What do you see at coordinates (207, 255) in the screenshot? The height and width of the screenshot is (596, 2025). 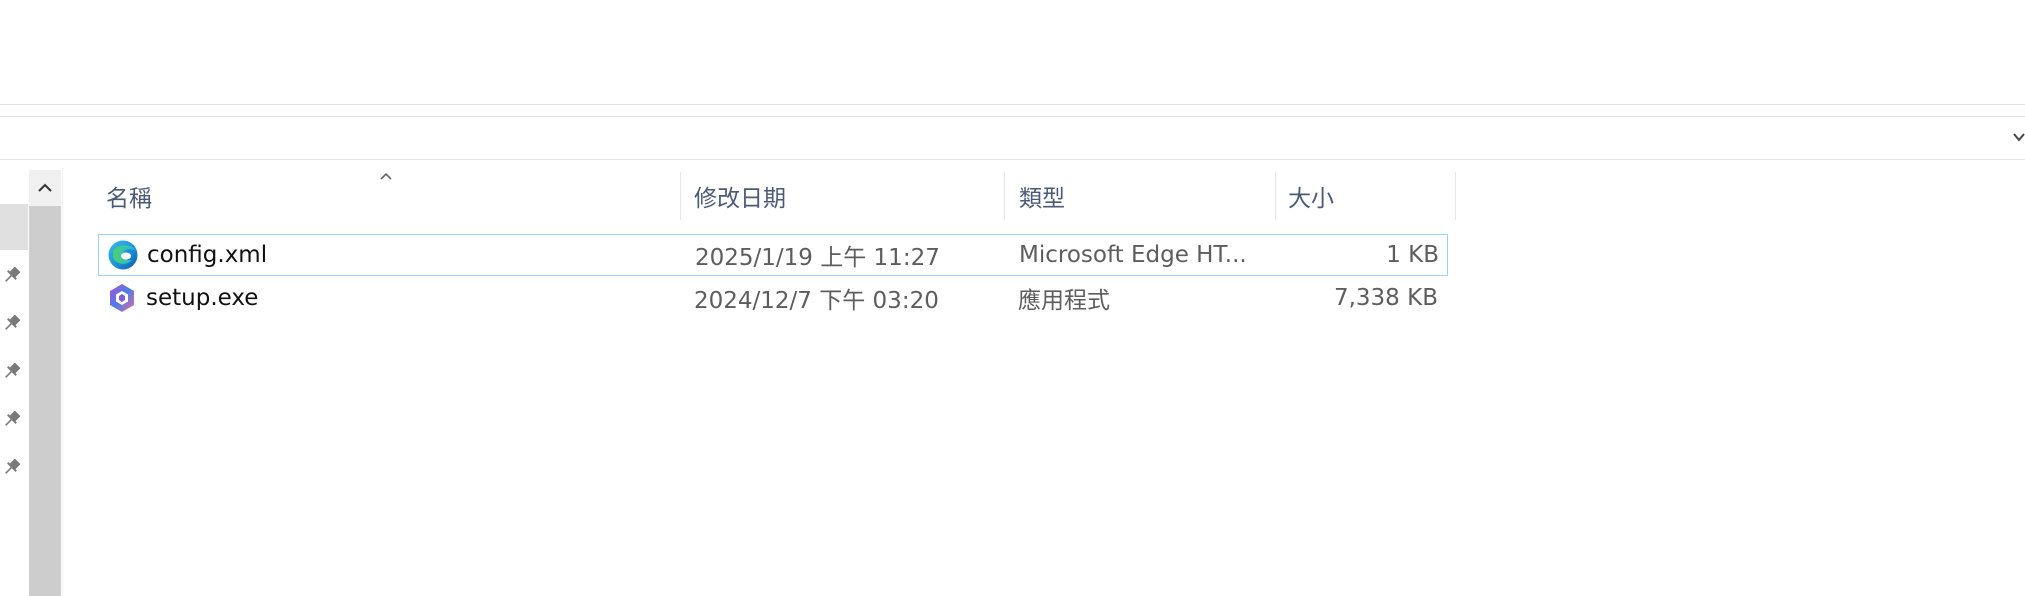 I see `file-name: config.xml` at bounding box center [207, 255].